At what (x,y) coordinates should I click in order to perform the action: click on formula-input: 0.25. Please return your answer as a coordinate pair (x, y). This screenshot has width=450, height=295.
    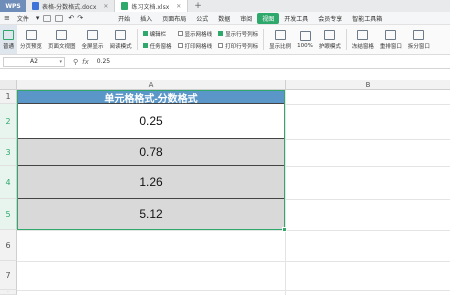
    Looking at the image, I should click on (103, 61).